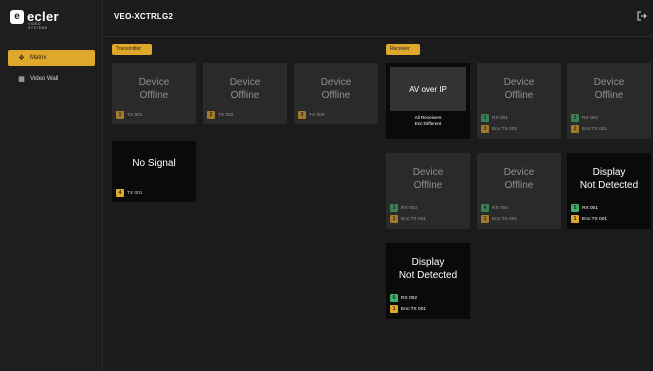  What do you see at coordinates (485, 129) in the screenshot?
I see `encoder-number-badge: 3` at bounding box center [485, 129].